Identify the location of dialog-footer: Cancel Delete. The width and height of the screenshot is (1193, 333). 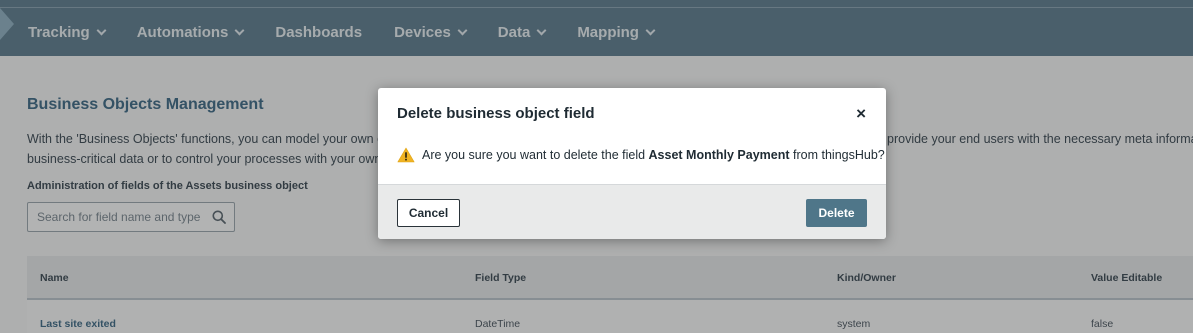
(632, 211).